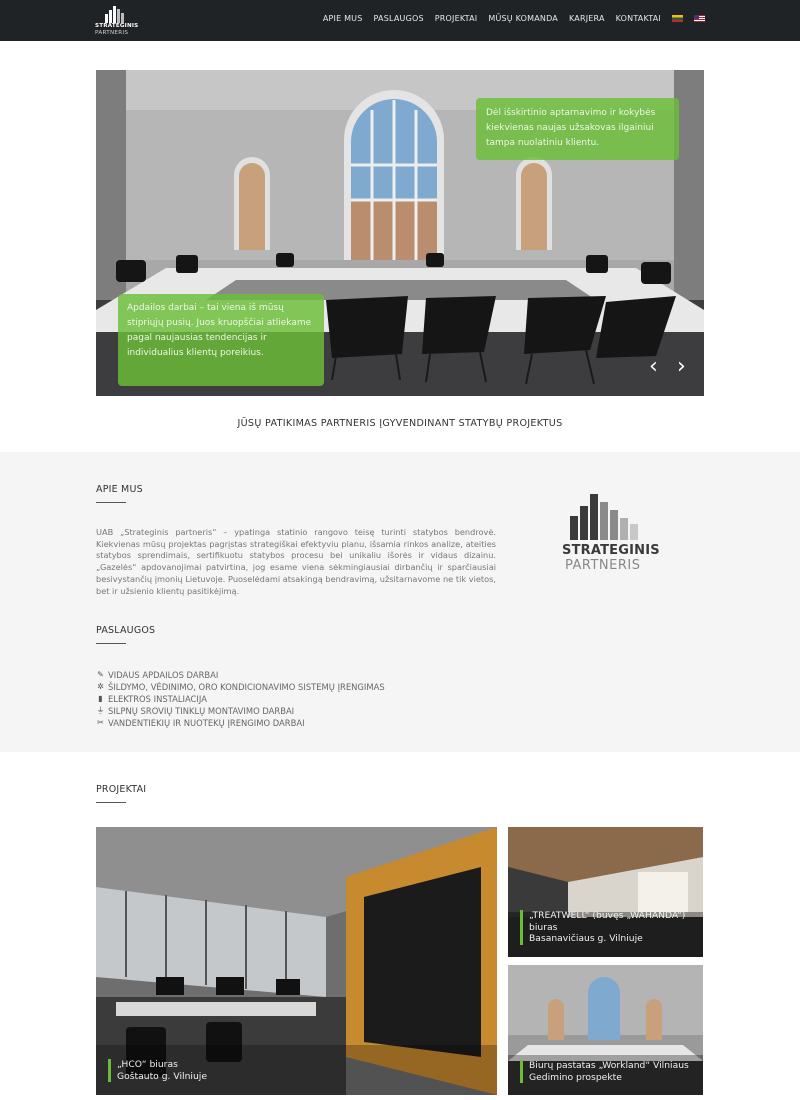  I want to click on projects-title: PROJEKTAI, so click(121, 789).